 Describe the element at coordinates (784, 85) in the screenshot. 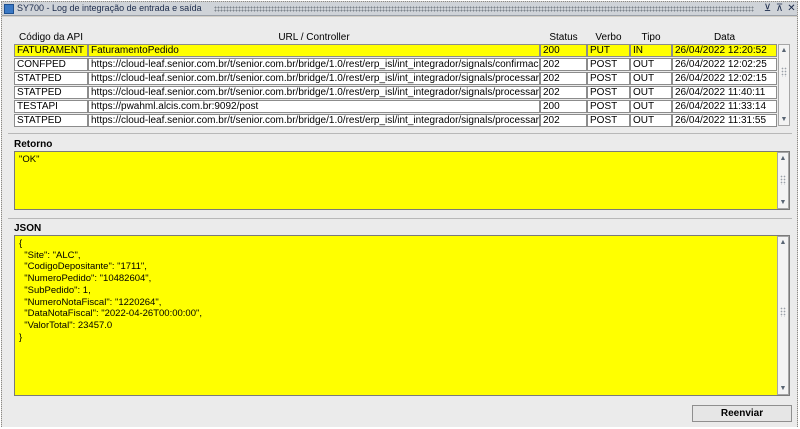

I see `grid-scrollbar: ▲ ▼` at that location.